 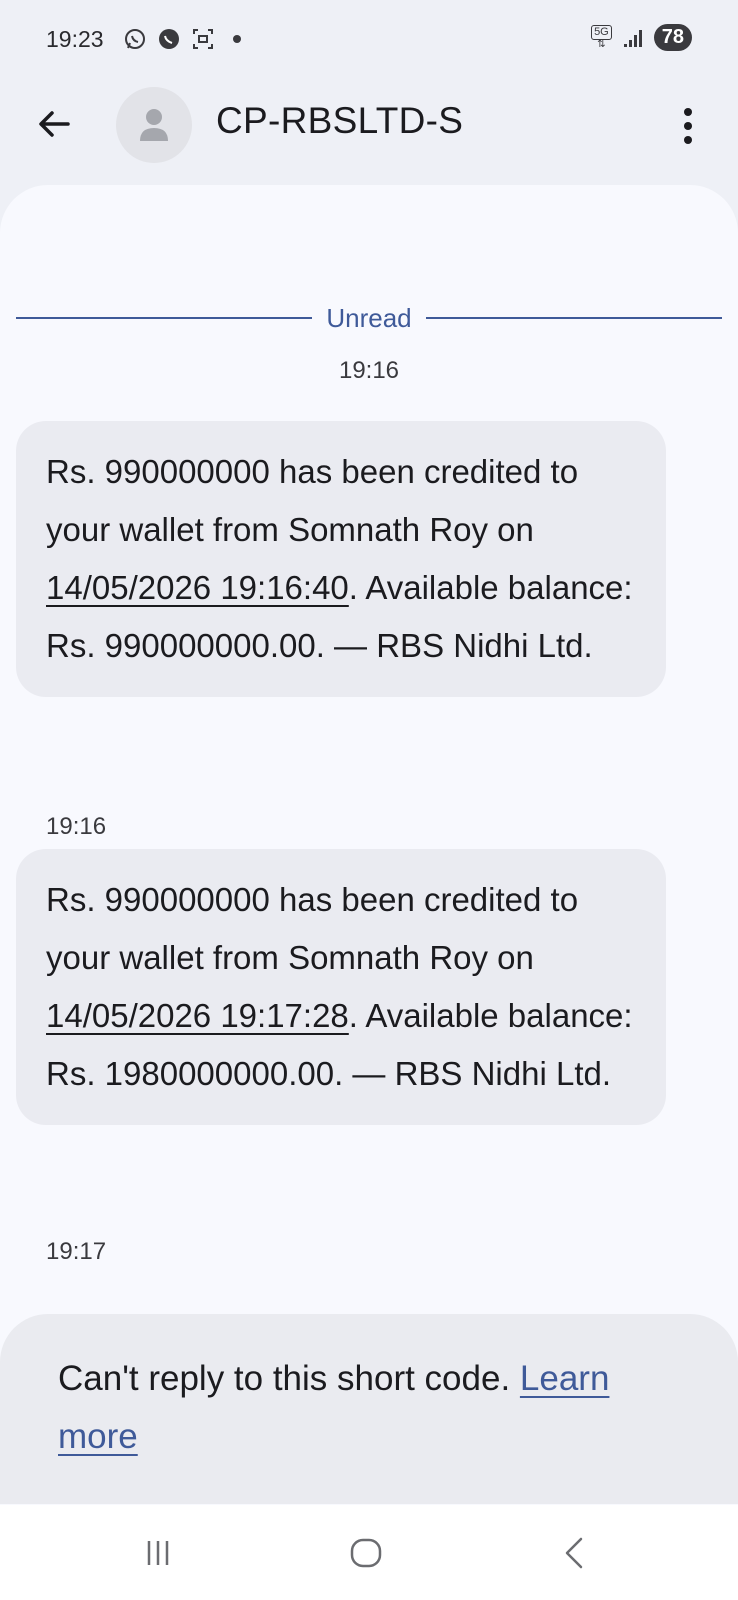 I want to click on back-button, so click(x=54, y=124).